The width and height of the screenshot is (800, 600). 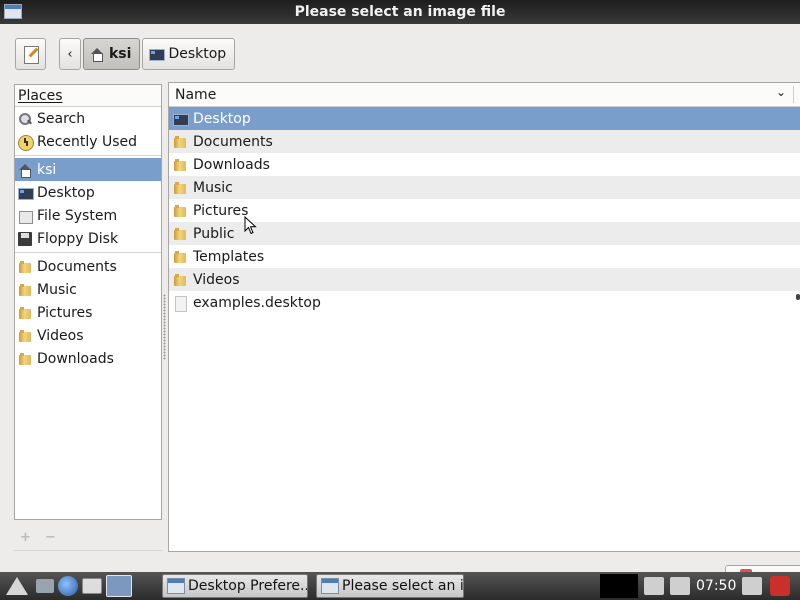 What do you see at coordinates (88, 289) in the screenshot?
I see `sidebar-item-music: Music` at bounding box center [88, 289].